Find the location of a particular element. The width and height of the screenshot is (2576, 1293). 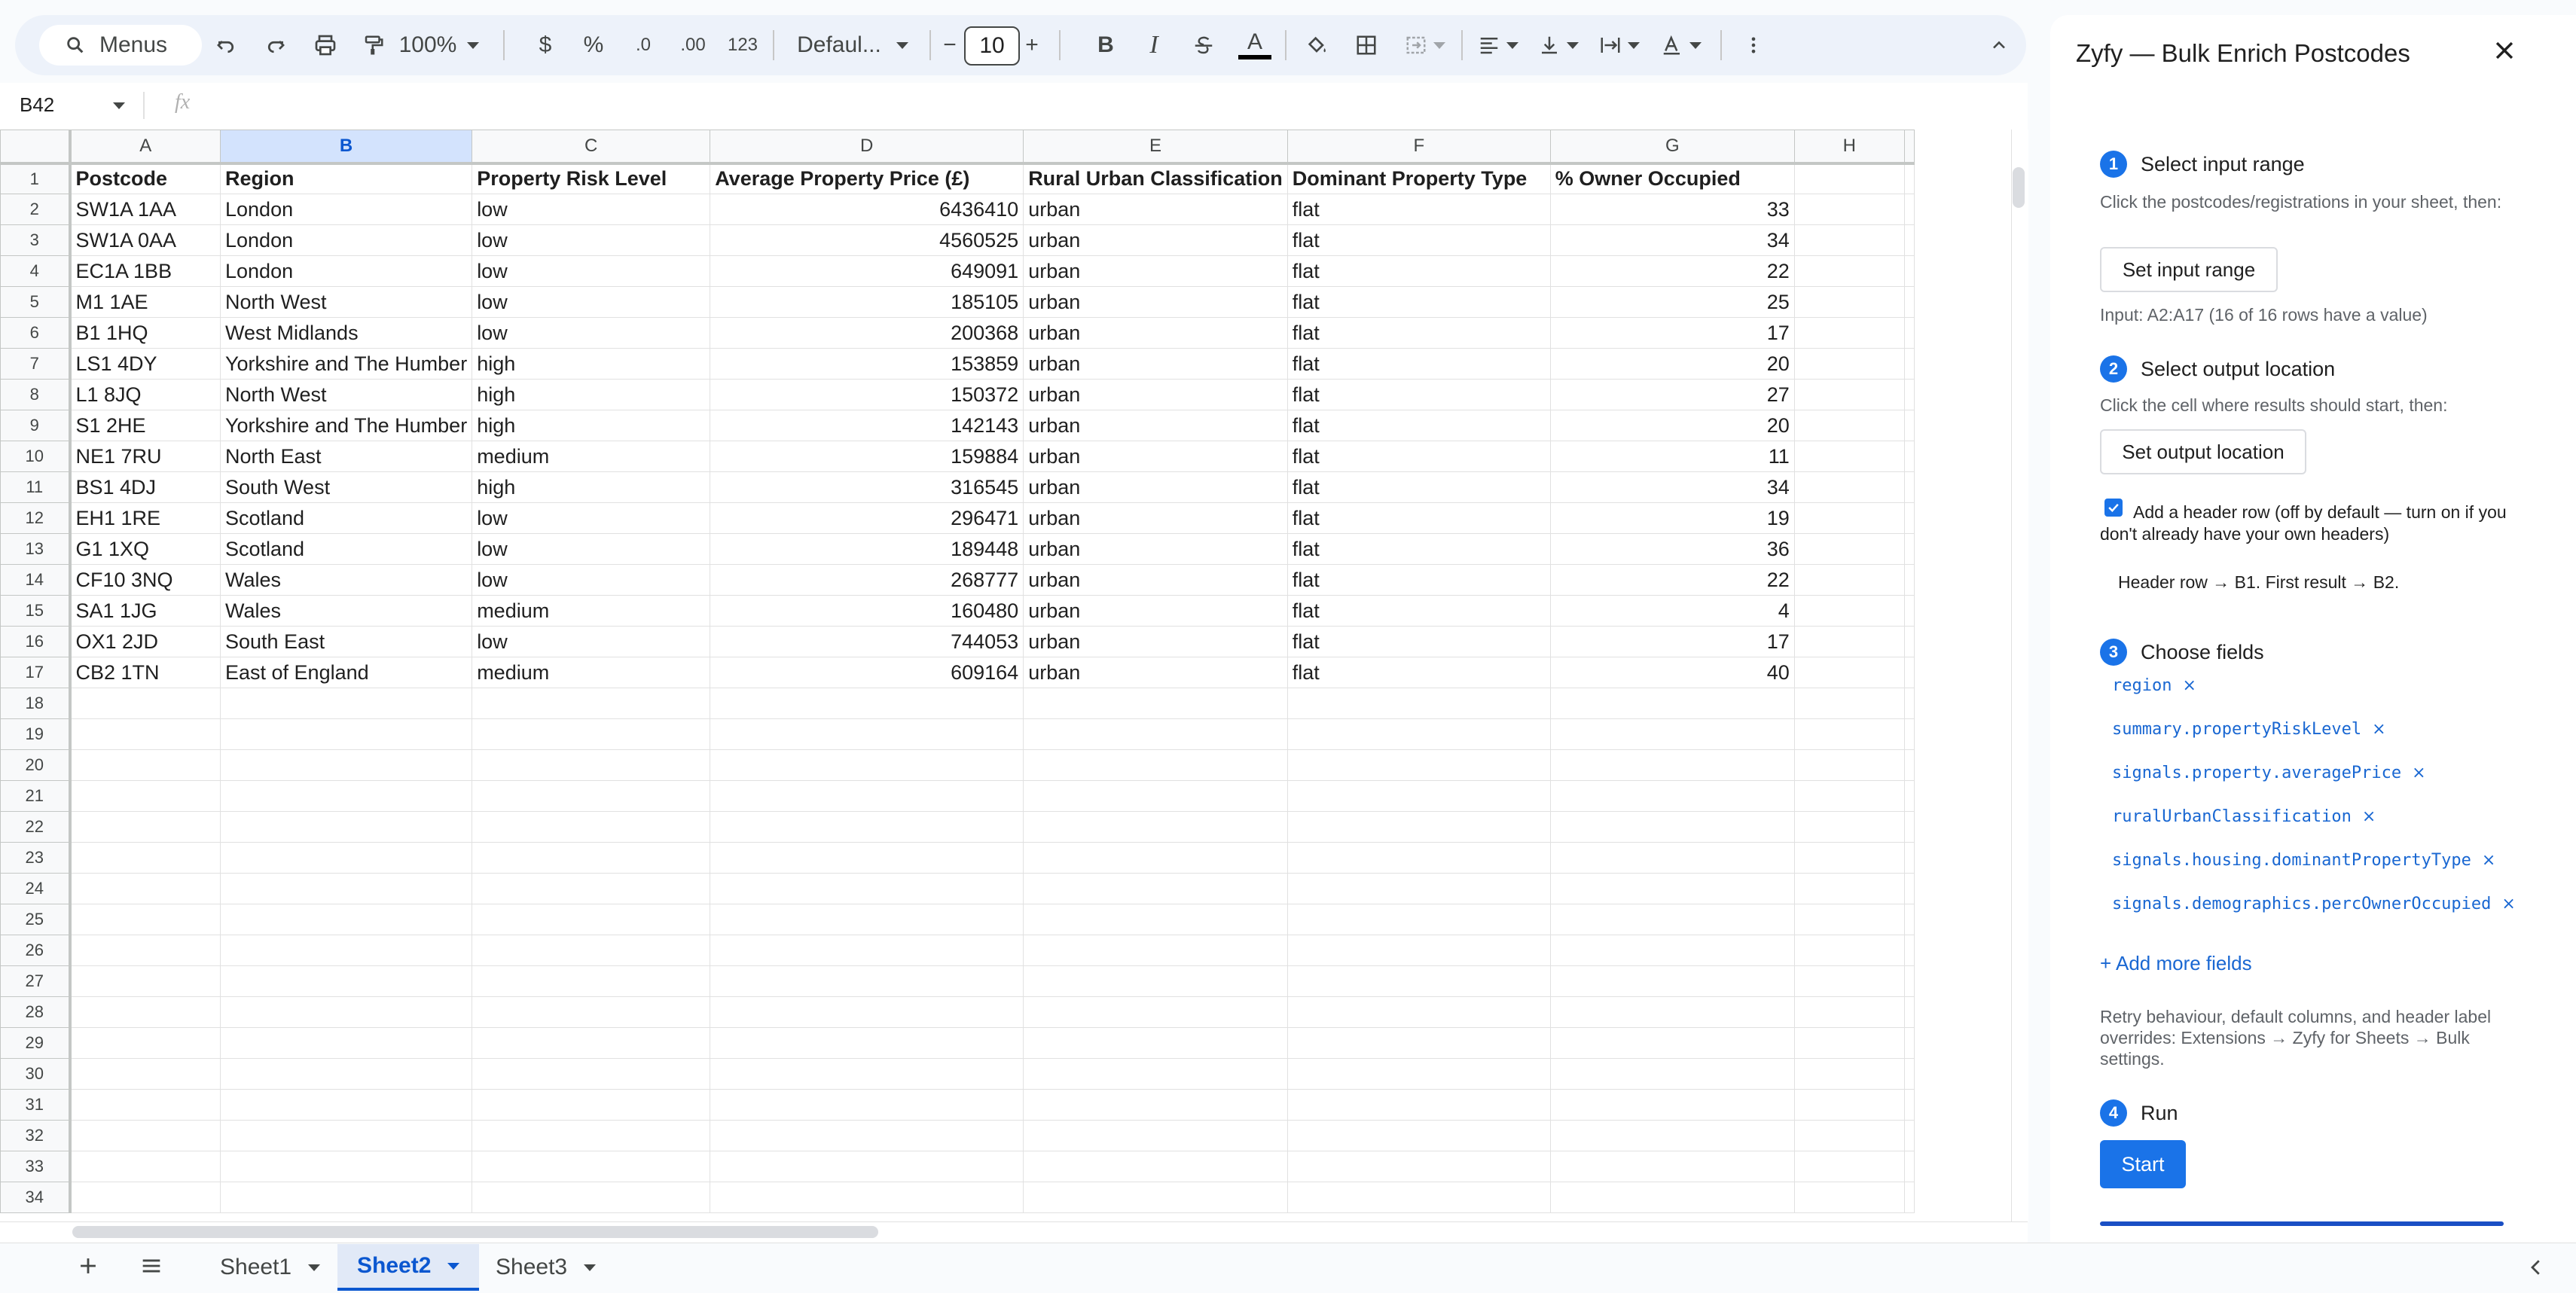

all-sheets-button is located at coordinates (151, 1267).